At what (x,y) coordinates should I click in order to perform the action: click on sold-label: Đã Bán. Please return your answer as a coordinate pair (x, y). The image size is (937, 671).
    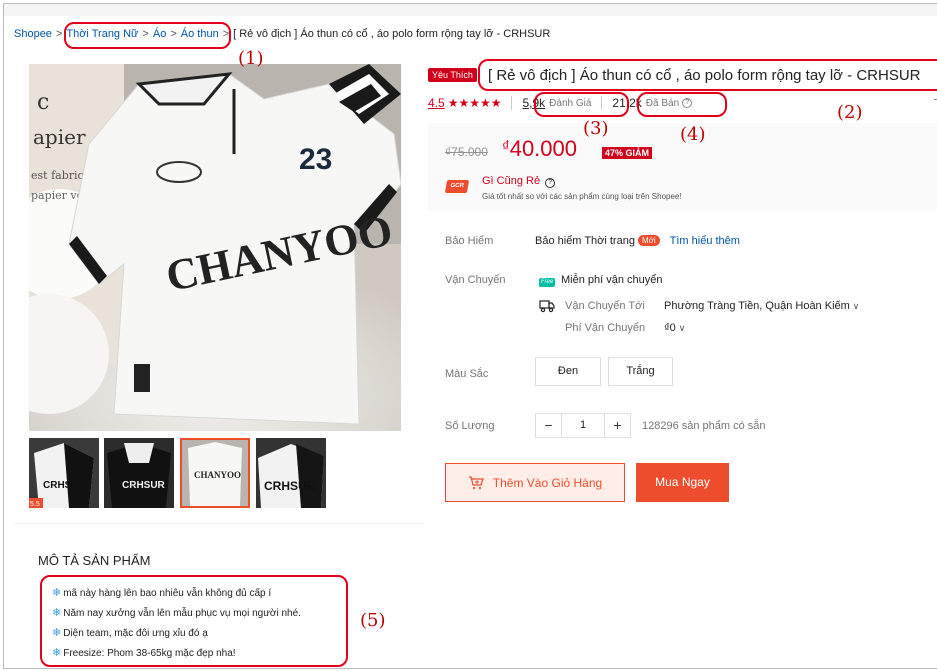
    Looking at the image, I should click on (662, 103).